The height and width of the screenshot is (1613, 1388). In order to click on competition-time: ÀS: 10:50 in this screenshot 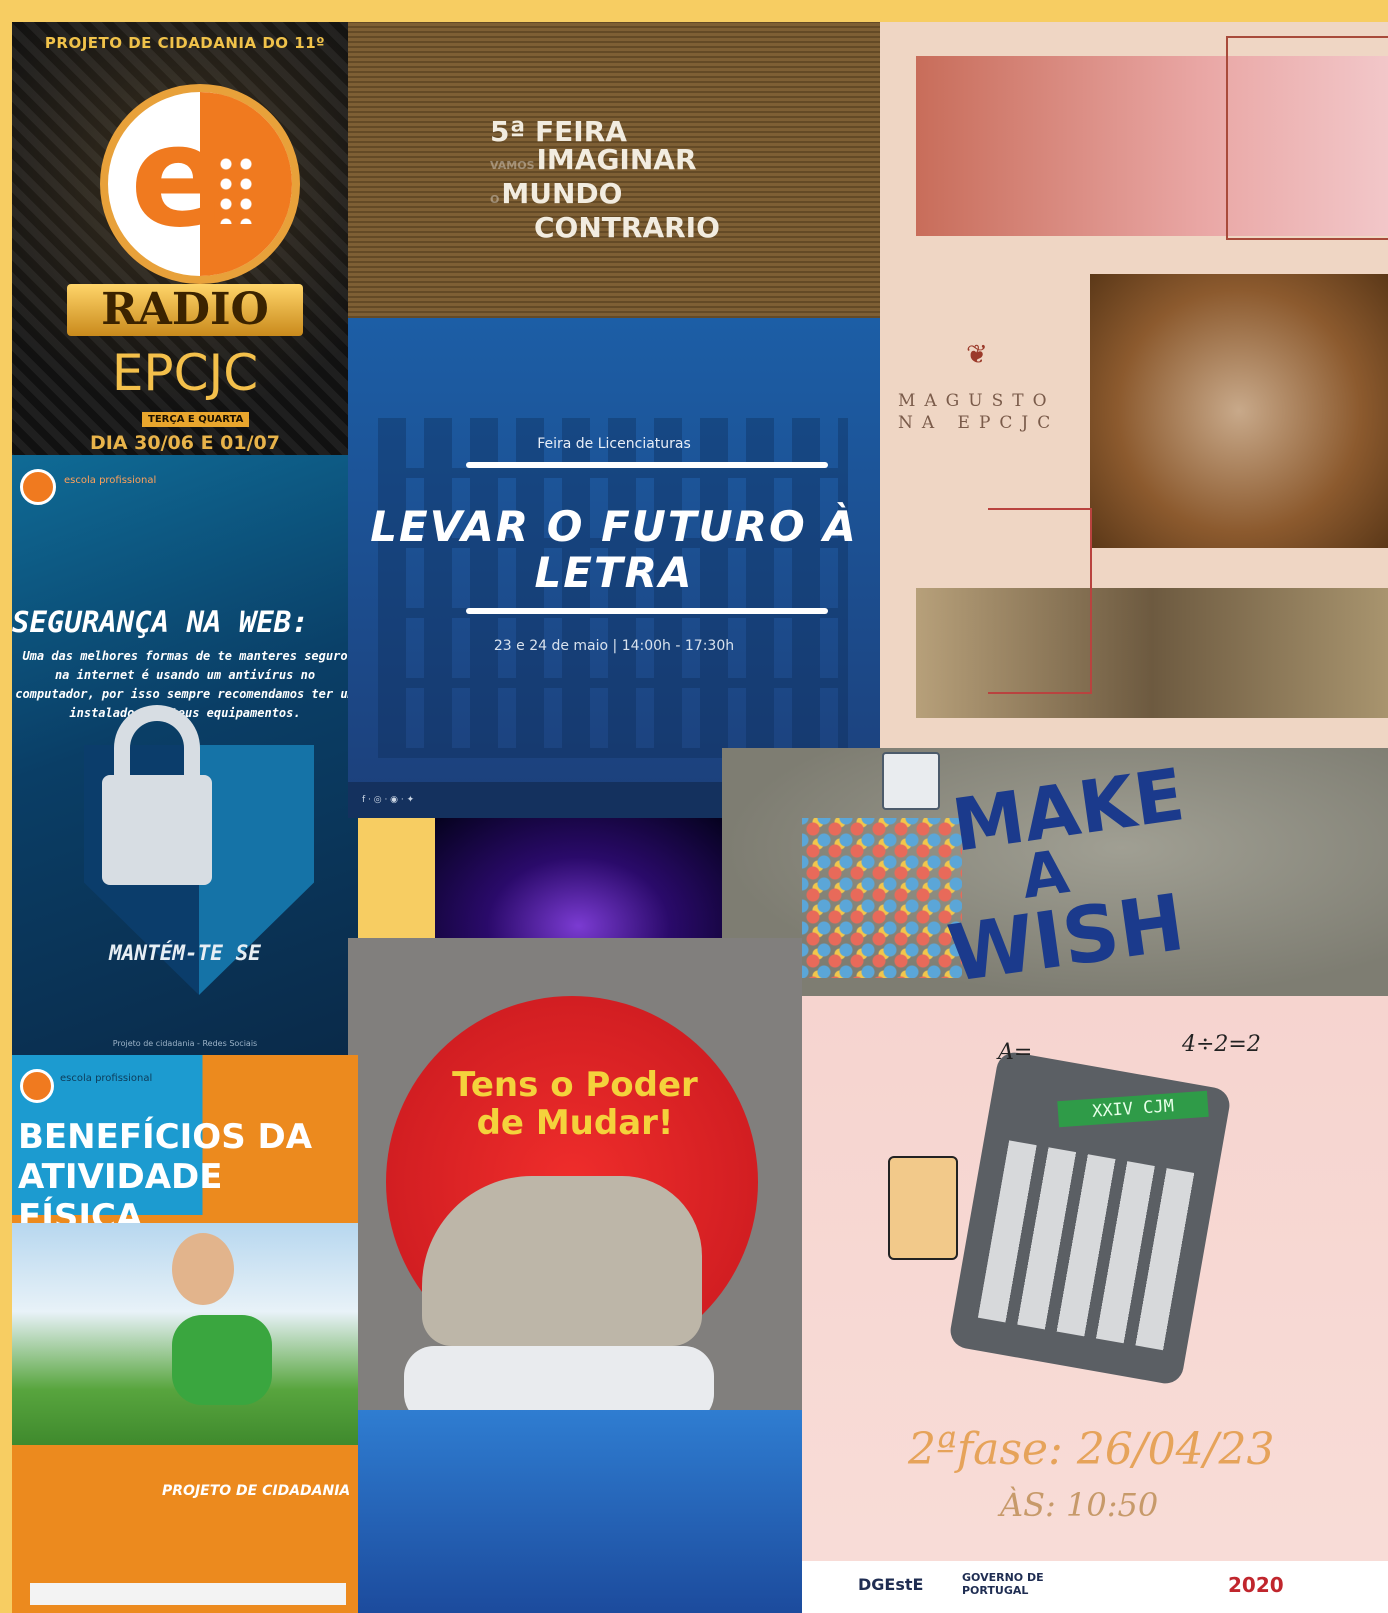, I will do `click(1079, 1505)`.